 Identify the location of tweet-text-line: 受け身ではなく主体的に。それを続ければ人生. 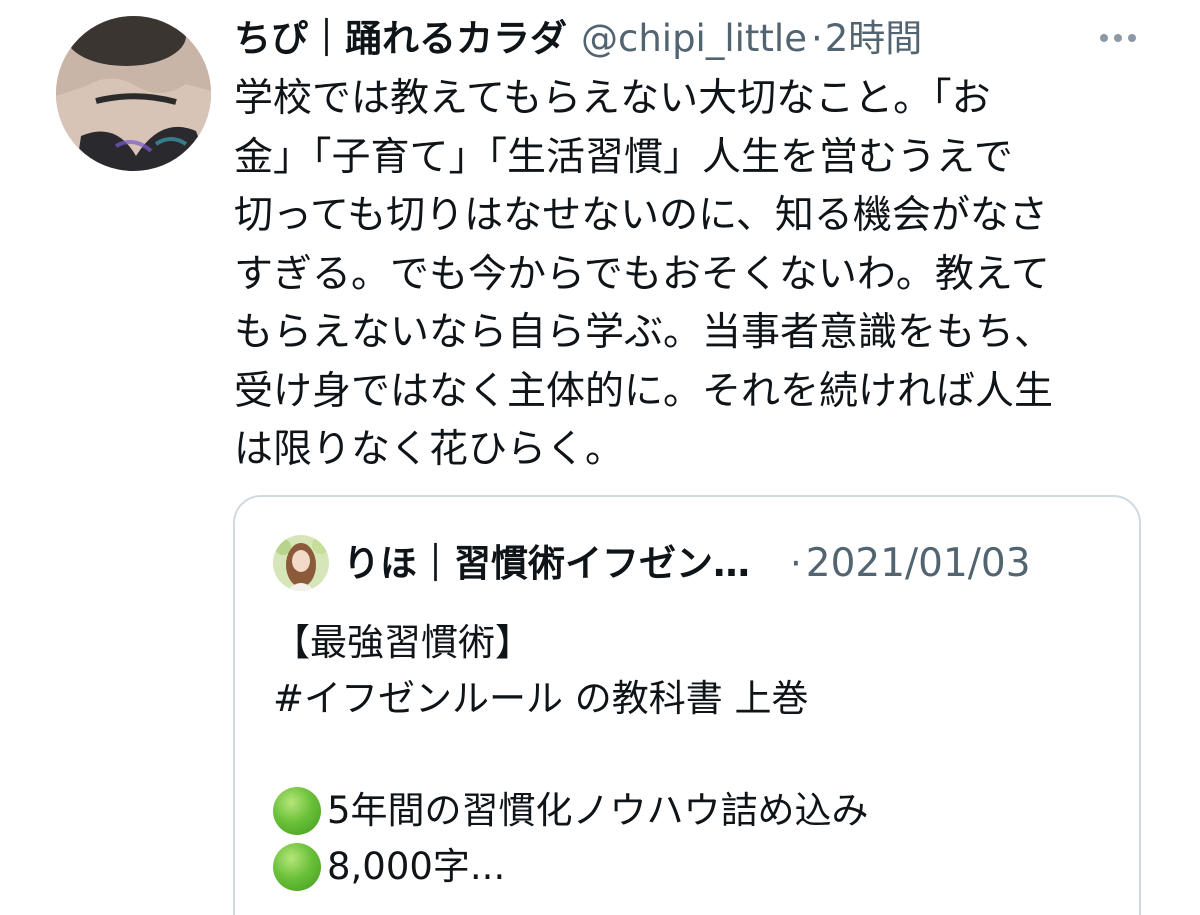
(644, 391).